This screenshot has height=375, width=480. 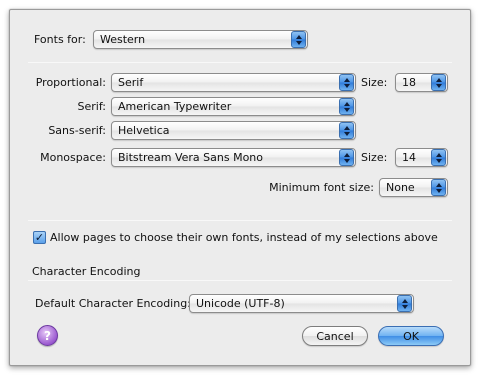 I want to click on default-encoding-popup: Unicode (UTF-8), so click(x=301, y=303).